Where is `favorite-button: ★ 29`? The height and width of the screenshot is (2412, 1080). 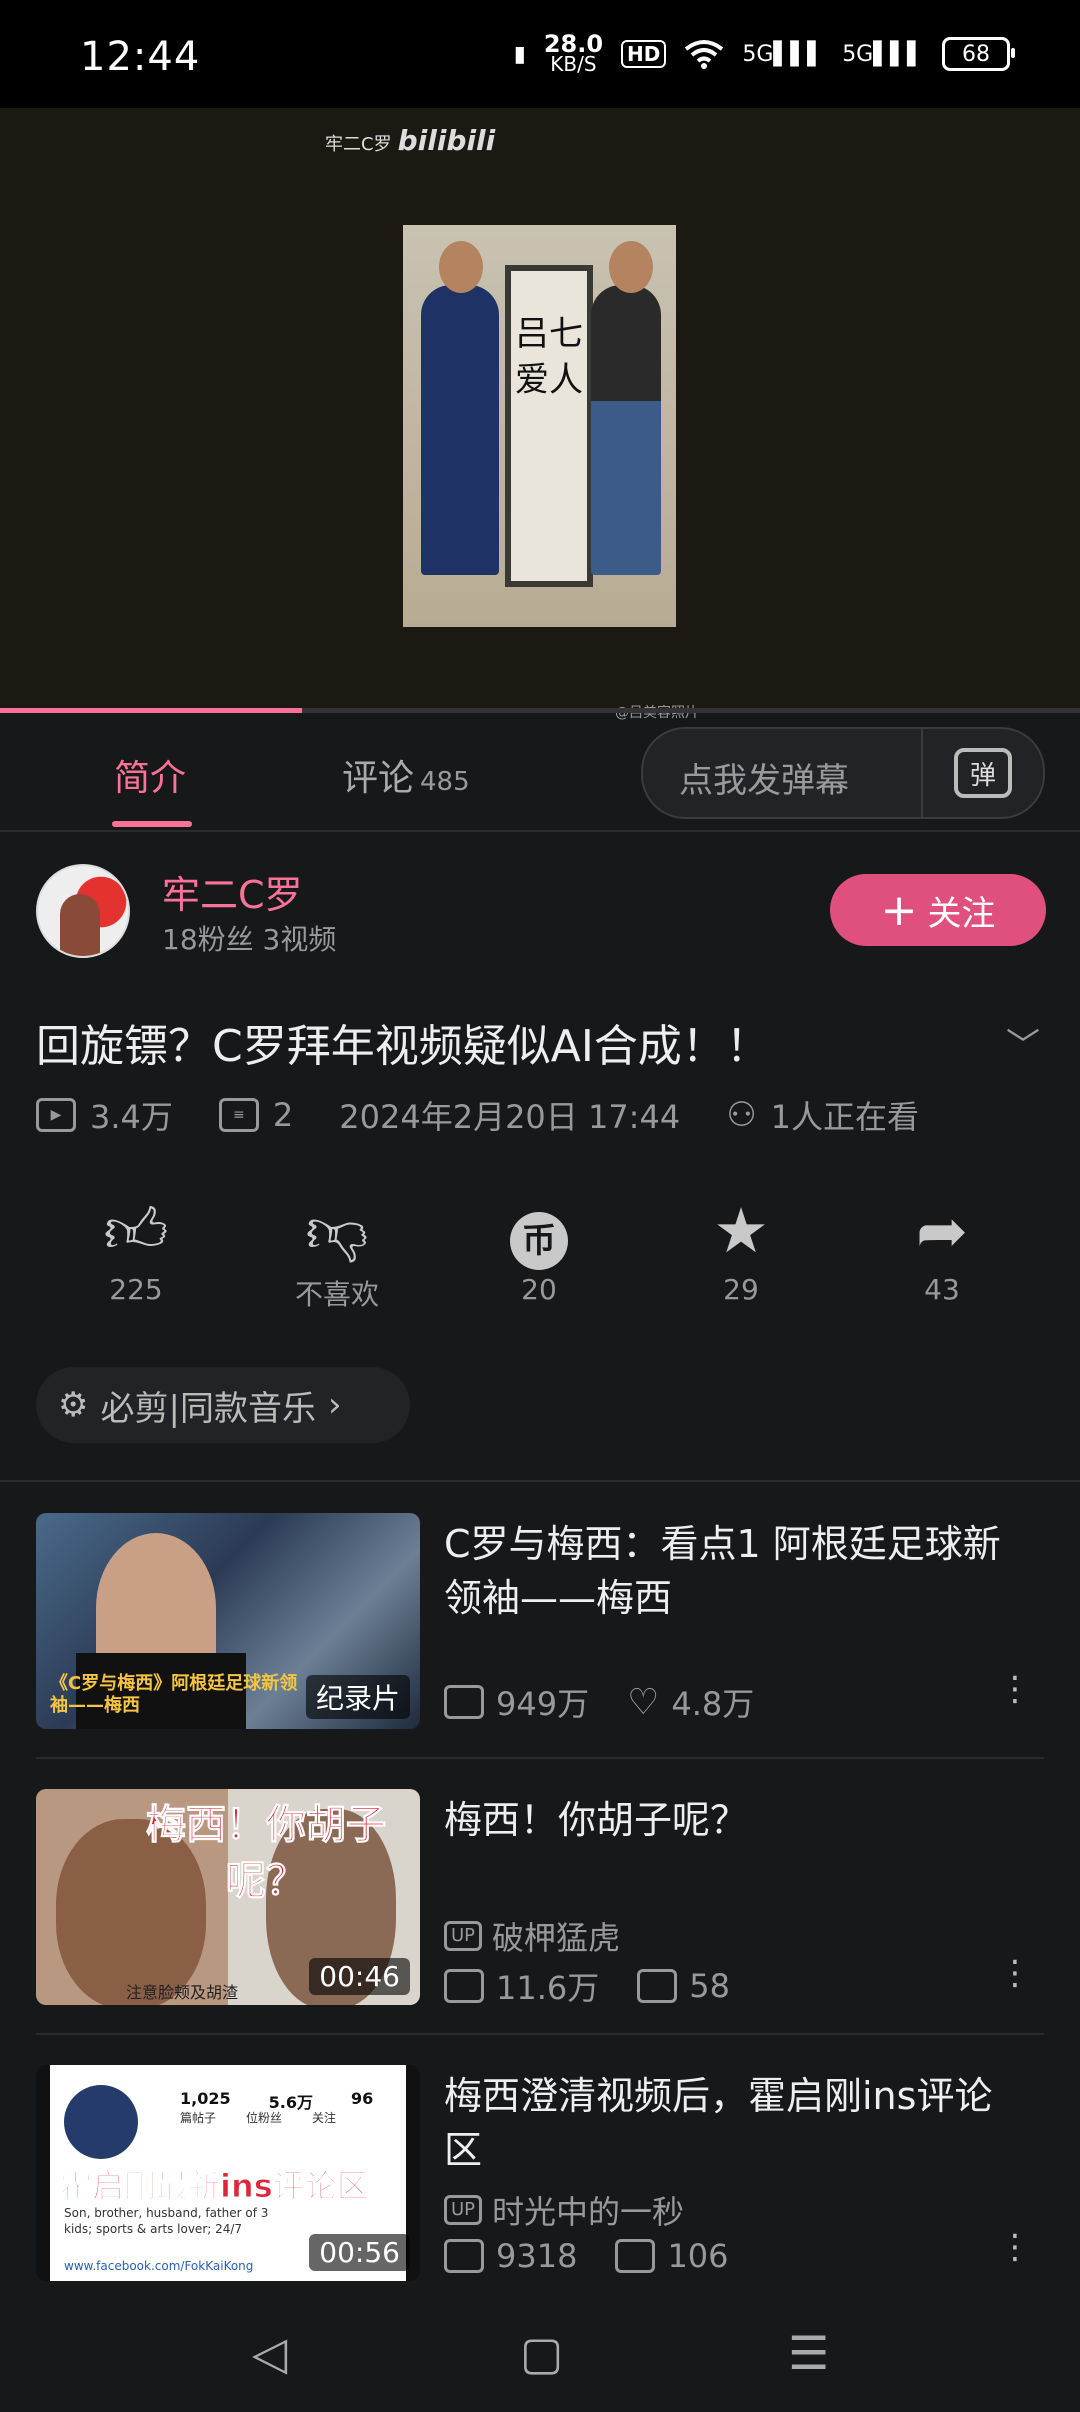
favorite-button: ★ 29 is located at coordinates (741, 1250).